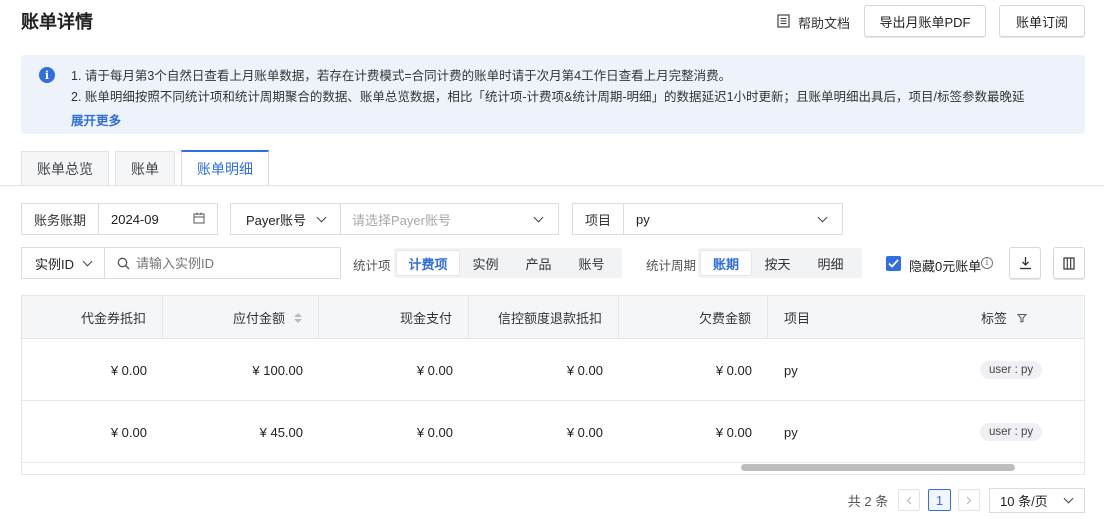  I want to click on info-icon: i, so click(47, 75).